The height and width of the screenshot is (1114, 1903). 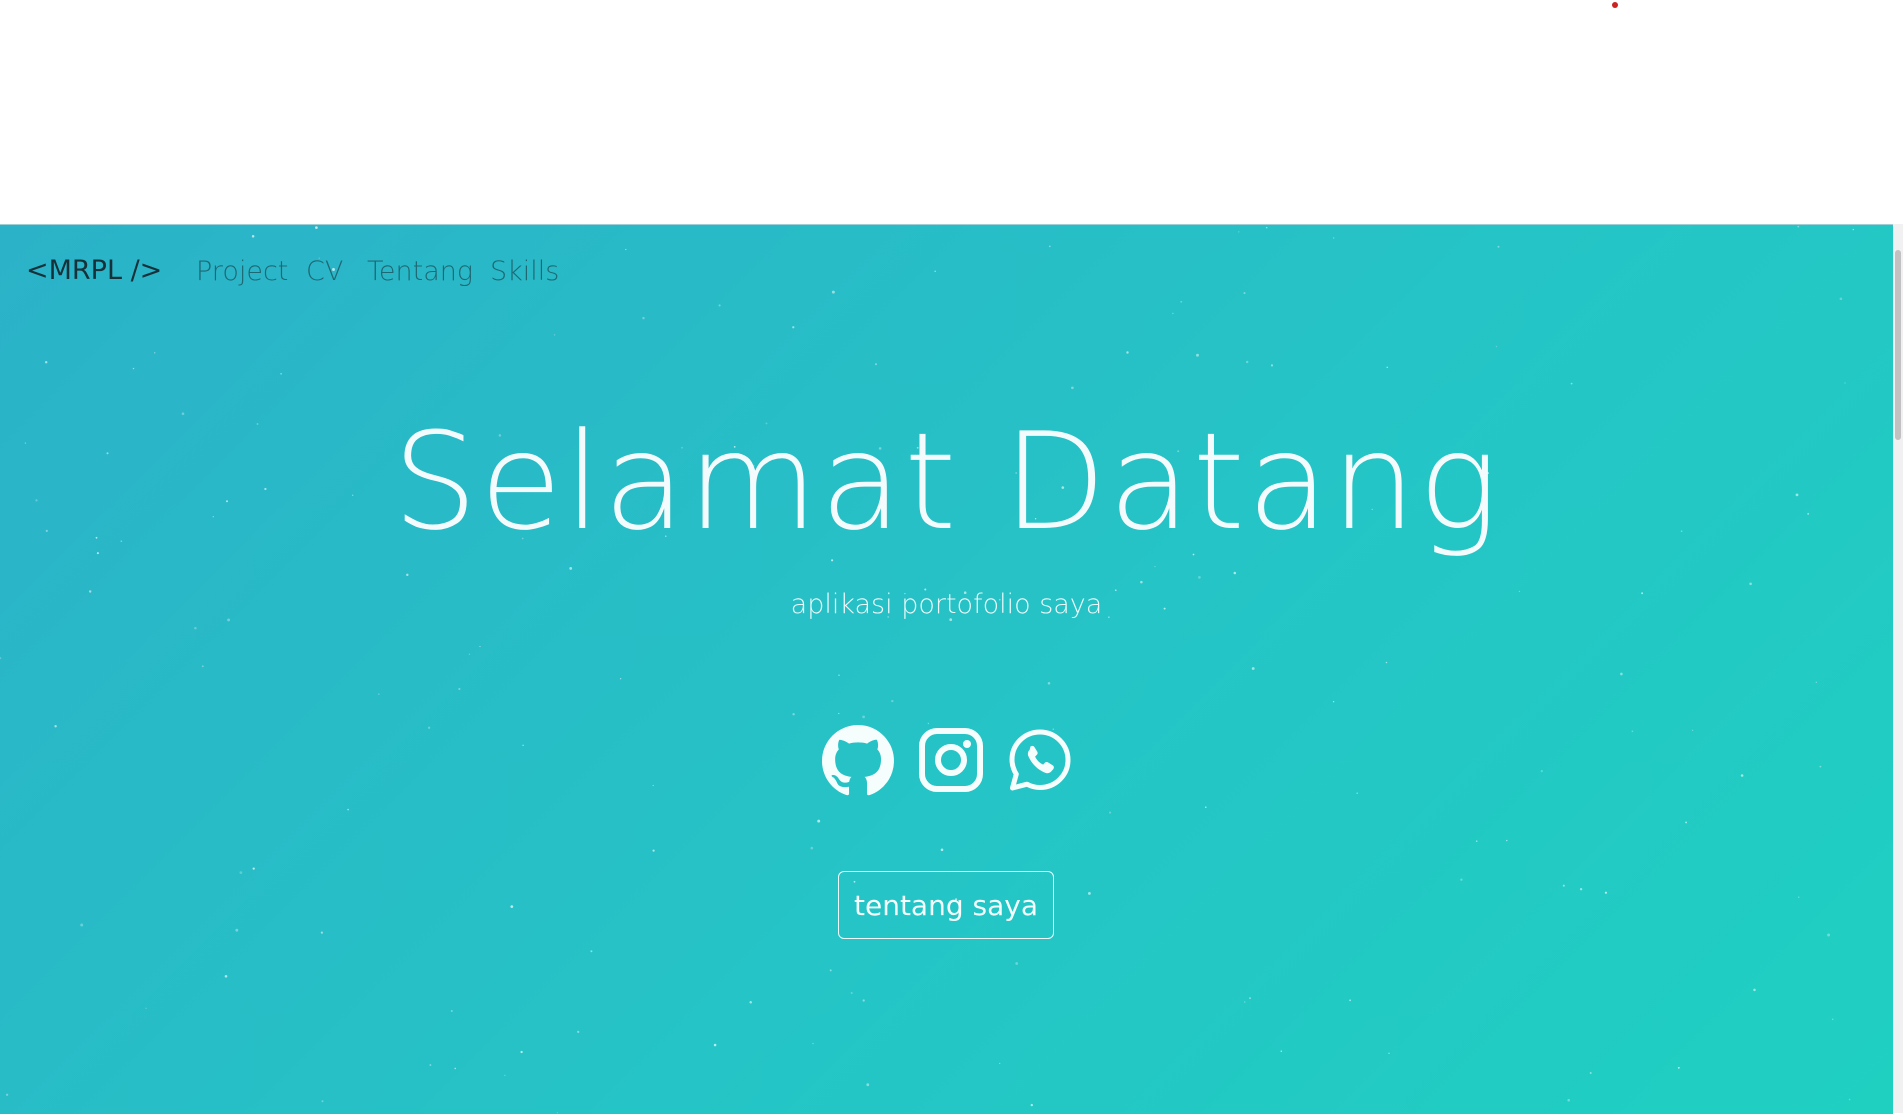 I want to click on nav-link-skills: Skills, so click(x=524, y=271).